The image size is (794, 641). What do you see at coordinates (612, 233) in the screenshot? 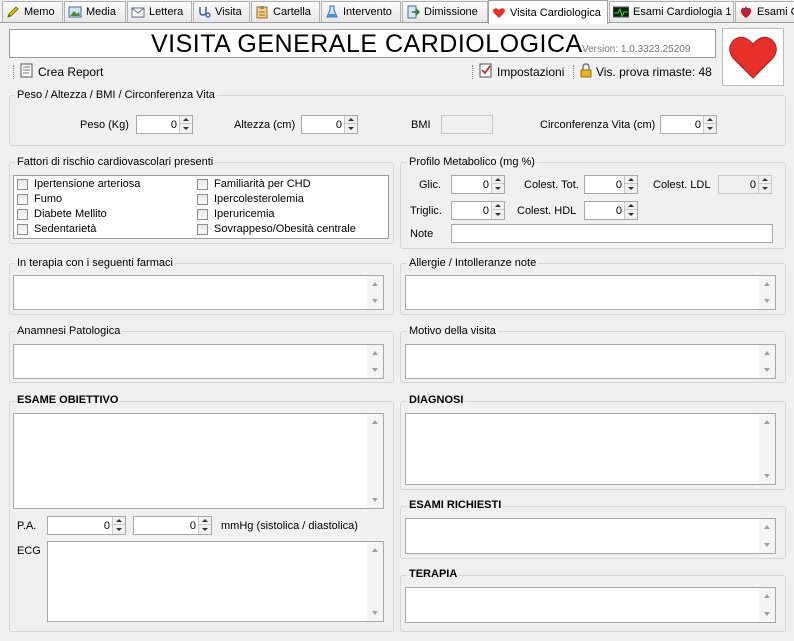
I see `note-input` at bounding box center [612, 233].